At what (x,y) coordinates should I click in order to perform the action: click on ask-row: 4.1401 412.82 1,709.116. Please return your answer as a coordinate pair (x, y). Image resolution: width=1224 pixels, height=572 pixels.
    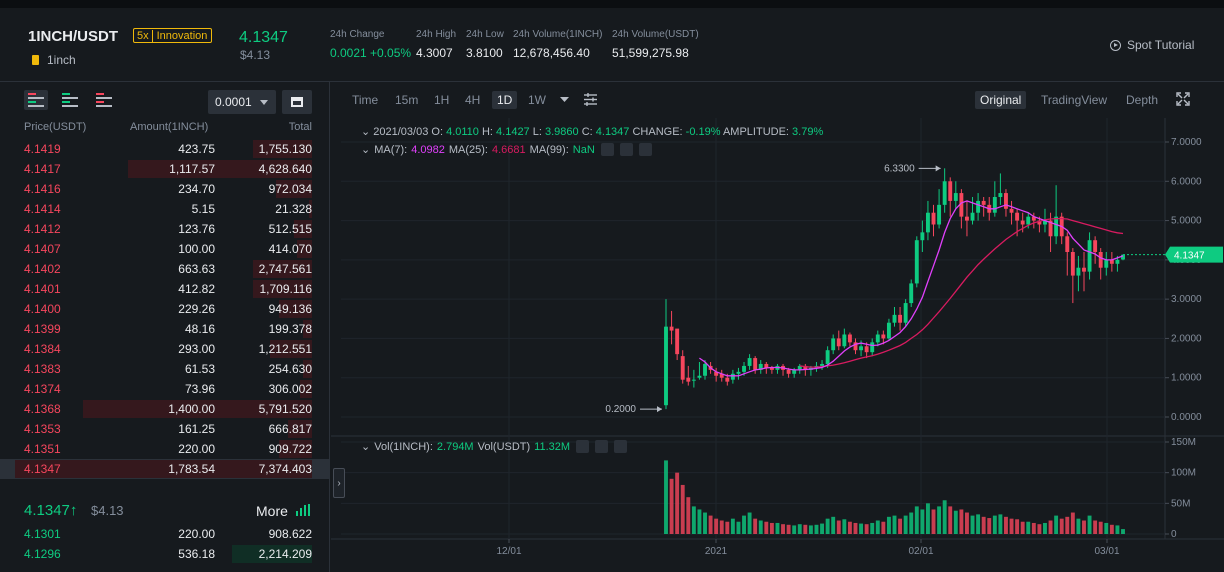
    Looking at the image, I should click on (165, 289).